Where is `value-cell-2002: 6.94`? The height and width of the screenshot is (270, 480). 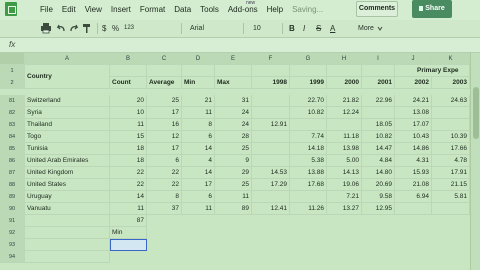 value-cell-2002: 6.94 is located at coordinates (413, 197).